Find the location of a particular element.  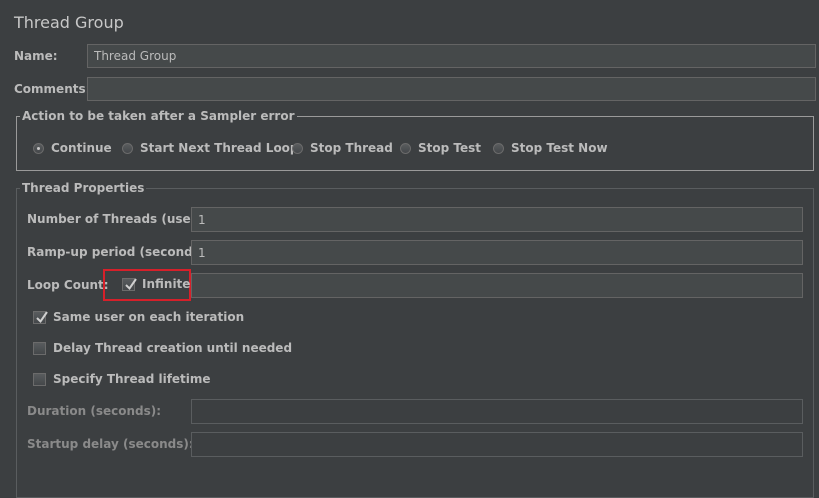

comments-input is located at coordinates (451, 89).